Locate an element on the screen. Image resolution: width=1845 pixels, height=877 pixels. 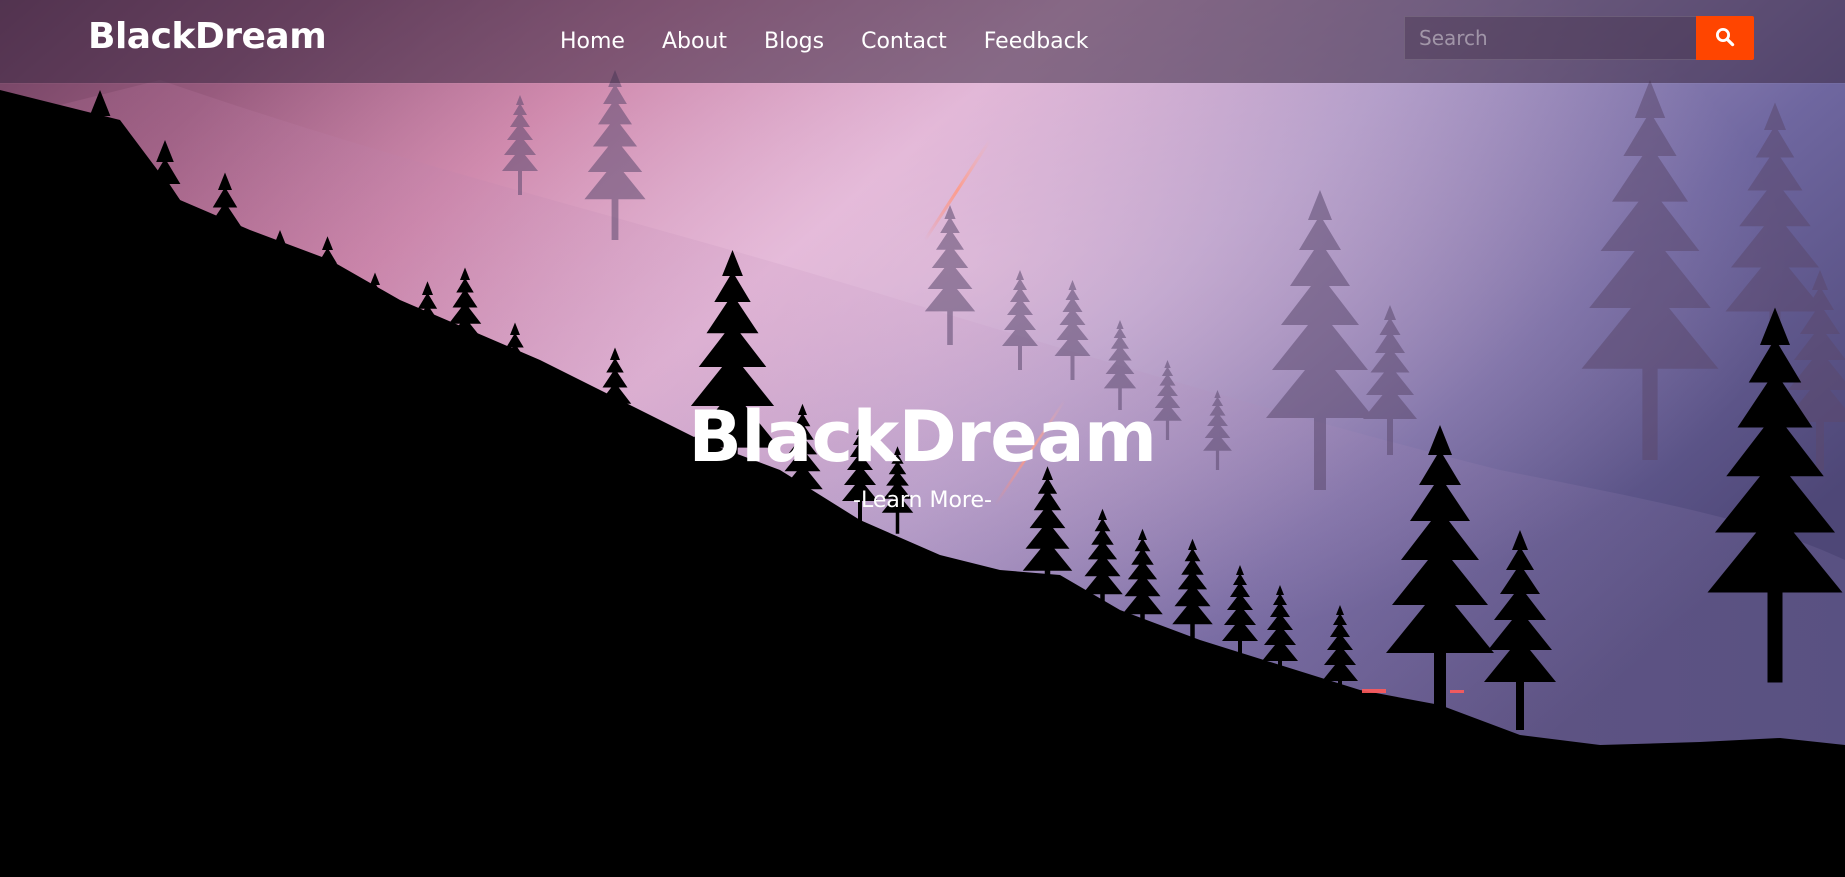
nav-item-blogs: Blogs is located at coordinates (794, 41).